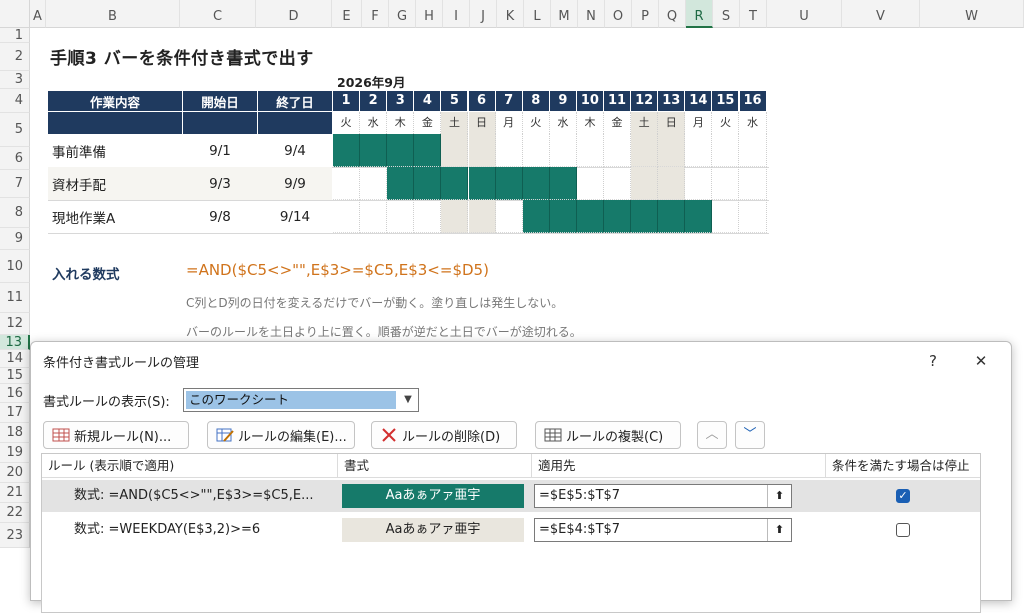 The image size is (1024, 613). What do you see at coordinates (510, 14) in the screenshot?
I see `column-header-k: K` at bounding box center [510, 14].